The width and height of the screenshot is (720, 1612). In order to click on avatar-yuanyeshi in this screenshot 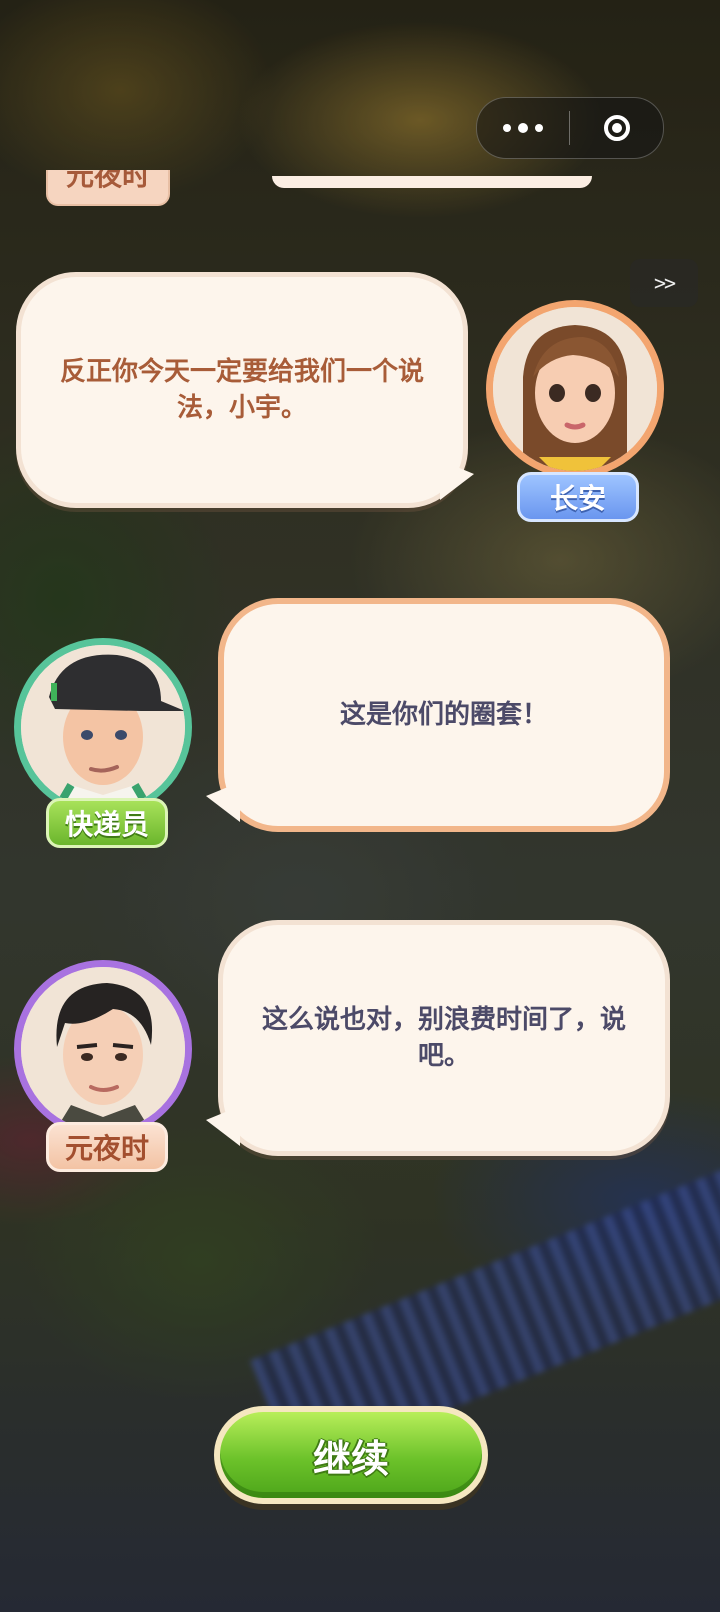, I will do `click(103, 1049)`.